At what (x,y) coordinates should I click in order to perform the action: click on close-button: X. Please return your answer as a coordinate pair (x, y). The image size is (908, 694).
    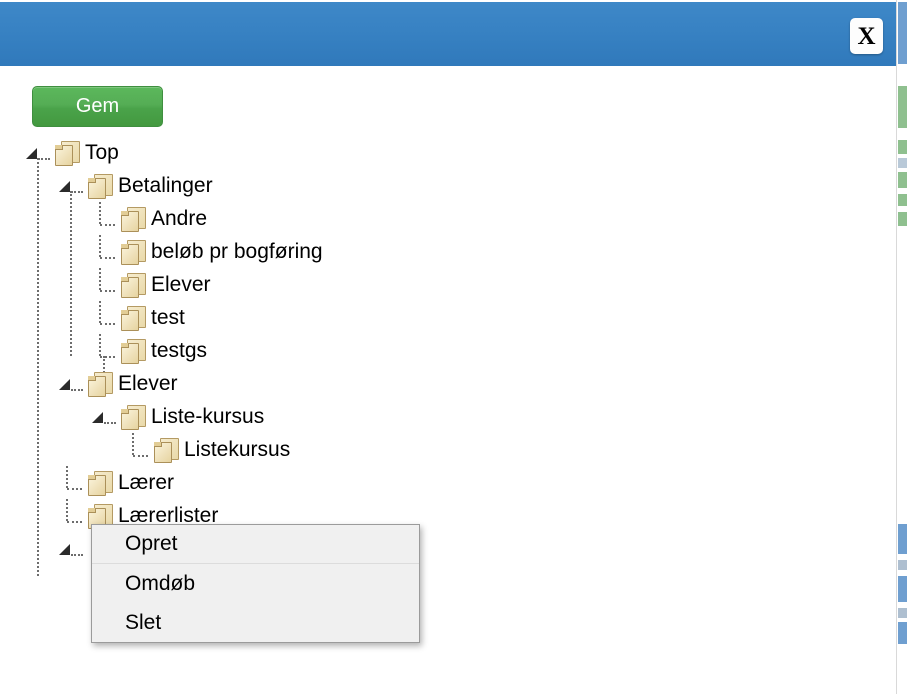
    Looking at the image, I should click on (866, 36).